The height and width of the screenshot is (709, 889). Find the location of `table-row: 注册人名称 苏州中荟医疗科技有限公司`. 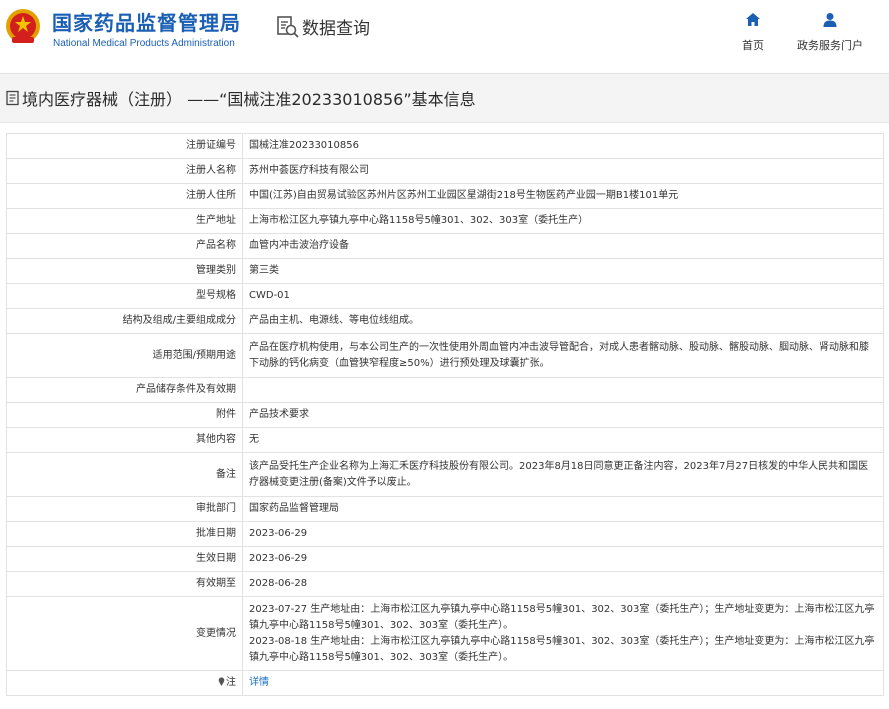

table-row: 注册人名称 苏州中荟医疗科技有限公司 is located at coordinates (445, 171).